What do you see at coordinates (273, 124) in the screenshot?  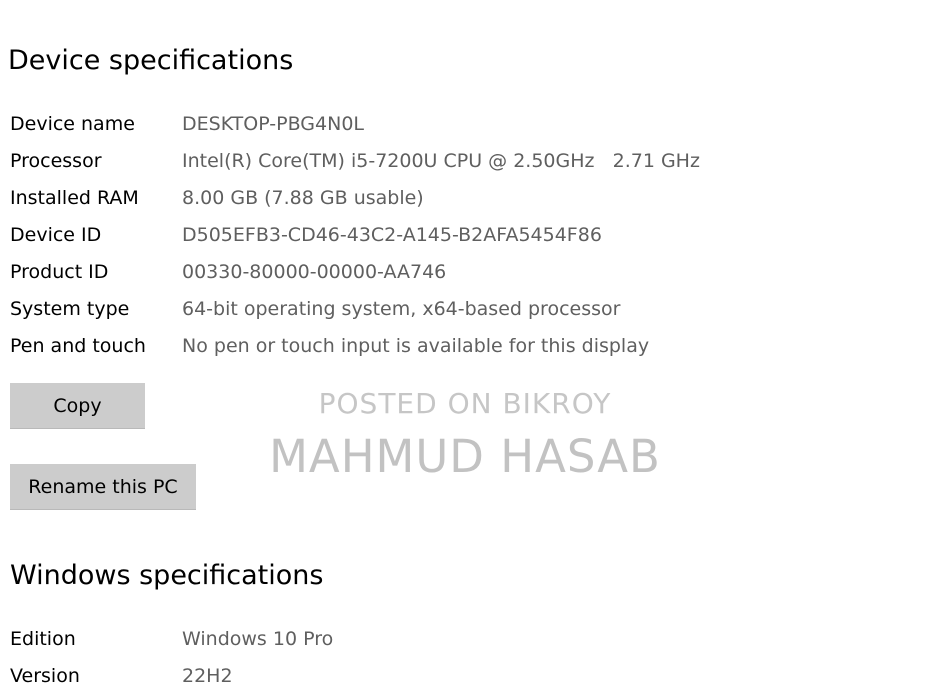 I see `device-name-value: DESKTOP-PBG4N0L` at bounding box center [273, 124].